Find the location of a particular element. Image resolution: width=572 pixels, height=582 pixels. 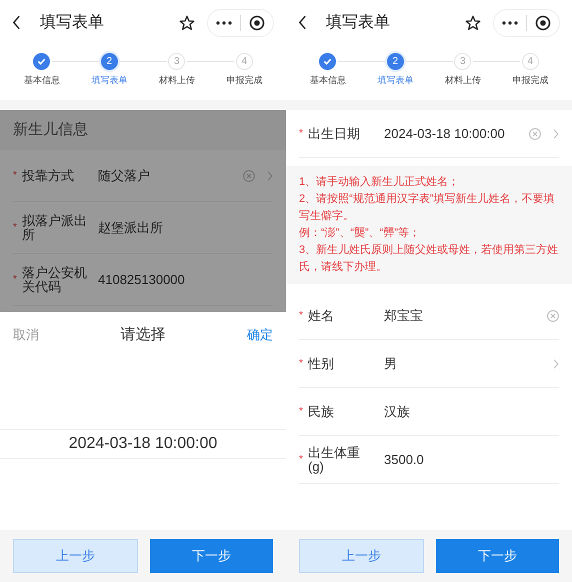

field-label: 姓名 is located at coordinates (321, 315).